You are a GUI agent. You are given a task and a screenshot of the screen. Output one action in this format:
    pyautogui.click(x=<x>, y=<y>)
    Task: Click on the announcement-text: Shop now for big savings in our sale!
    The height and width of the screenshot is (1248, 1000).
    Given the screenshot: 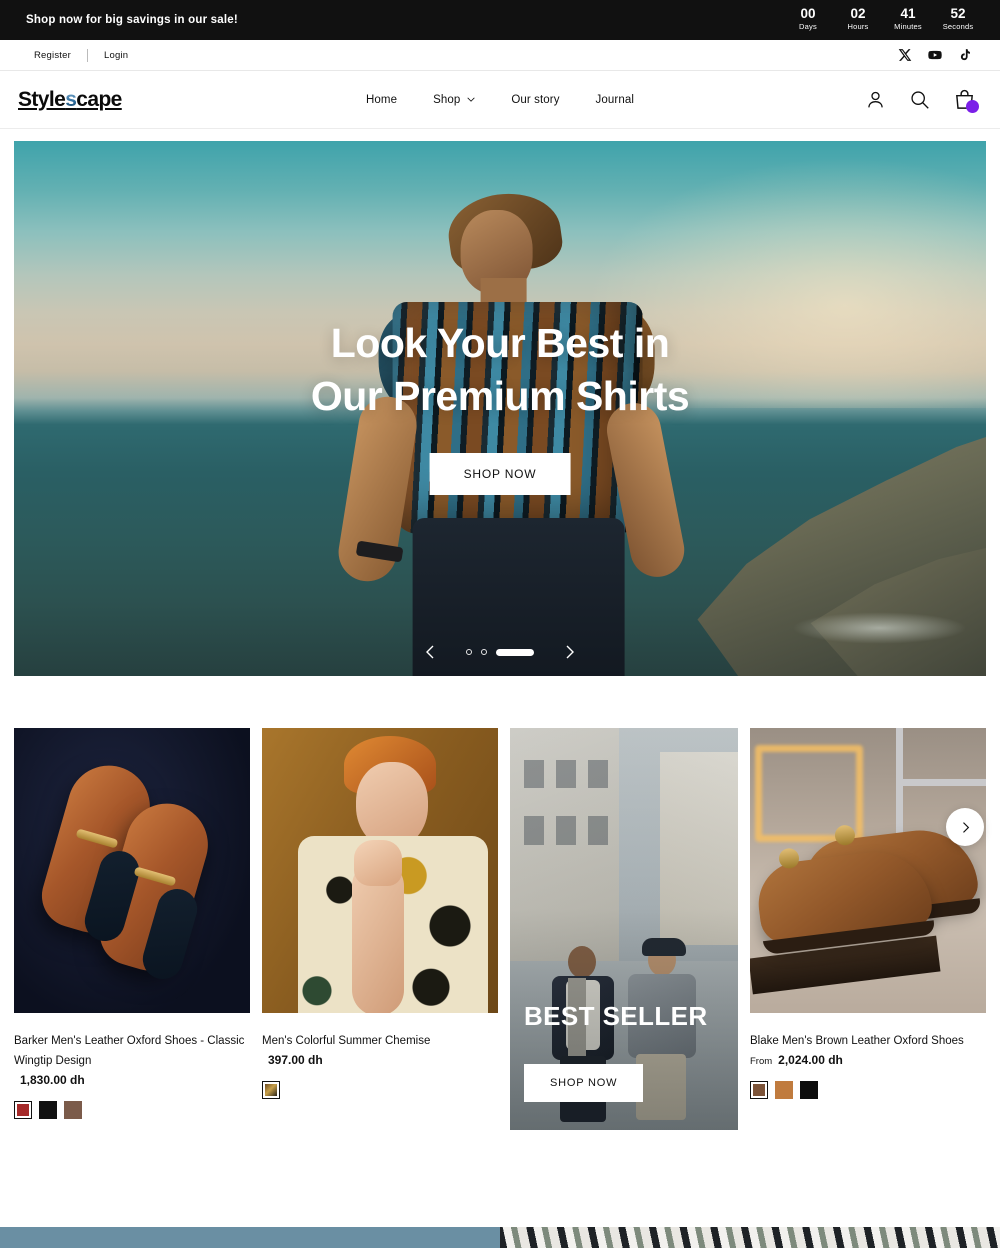 What is the action you would take?
    pyautogui.click(x=132, y=20)
    